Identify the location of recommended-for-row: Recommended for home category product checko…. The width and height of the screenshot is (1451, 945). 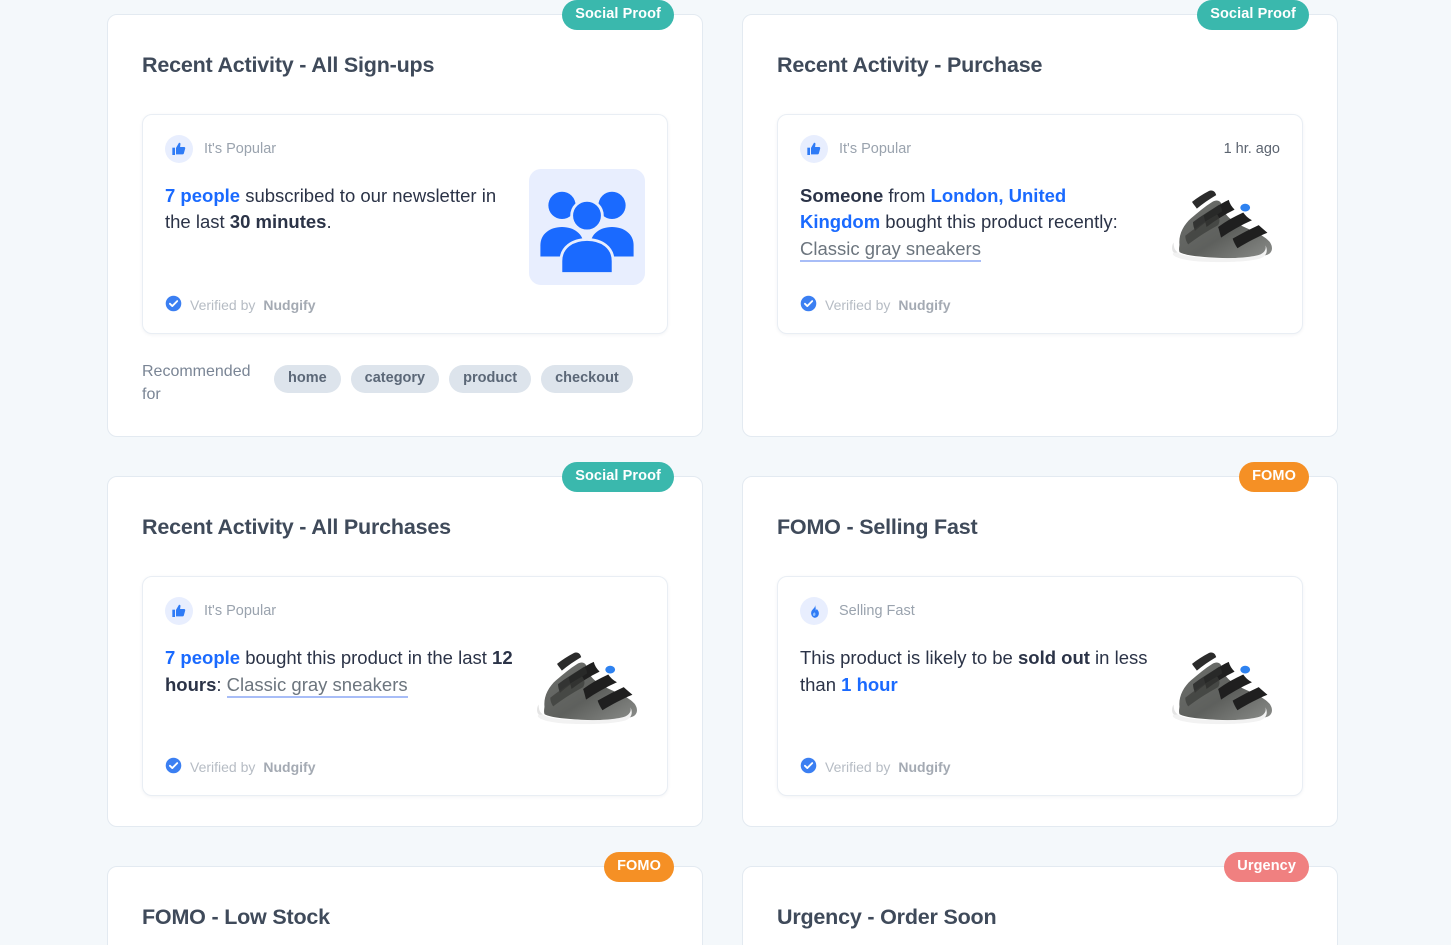
(405, 383).